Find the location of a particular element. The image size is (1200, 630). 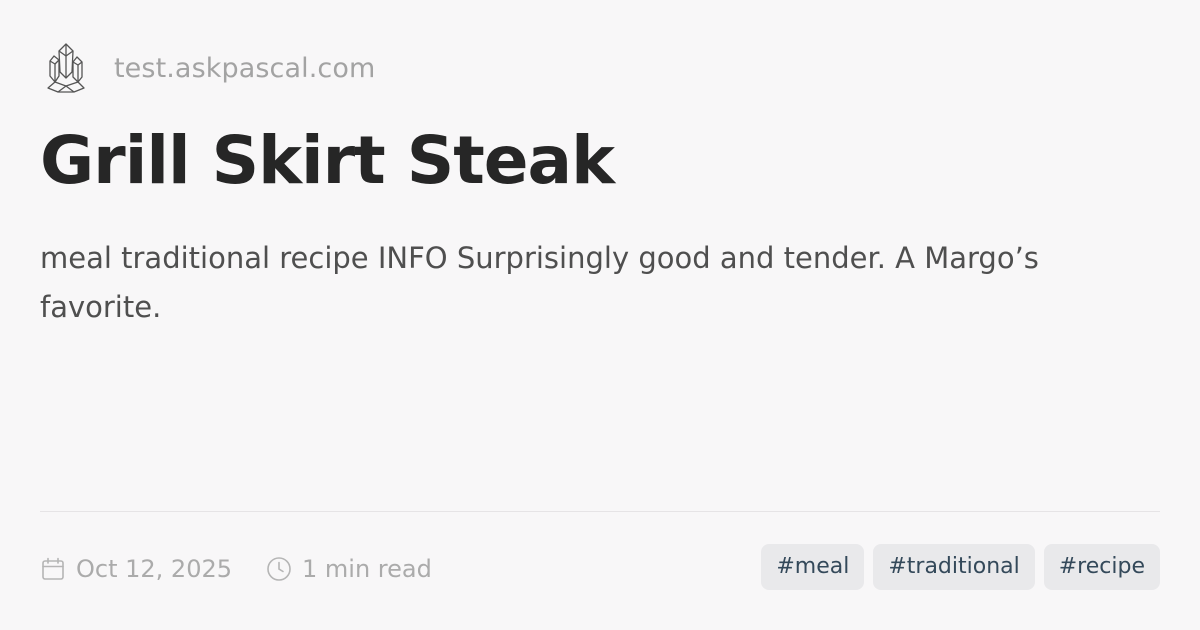

tag-meal: #meal is located at coordinates (813, 567).